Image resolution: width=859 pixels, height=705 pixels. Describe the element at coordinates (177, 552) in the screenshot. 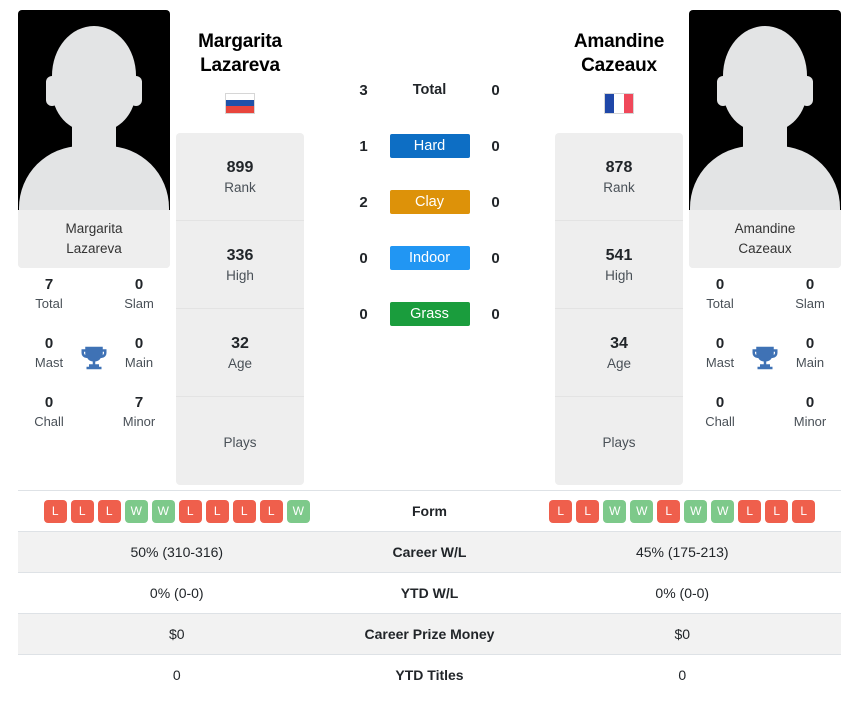

I see `left-career-wl: 50% (310-316)` at that location.